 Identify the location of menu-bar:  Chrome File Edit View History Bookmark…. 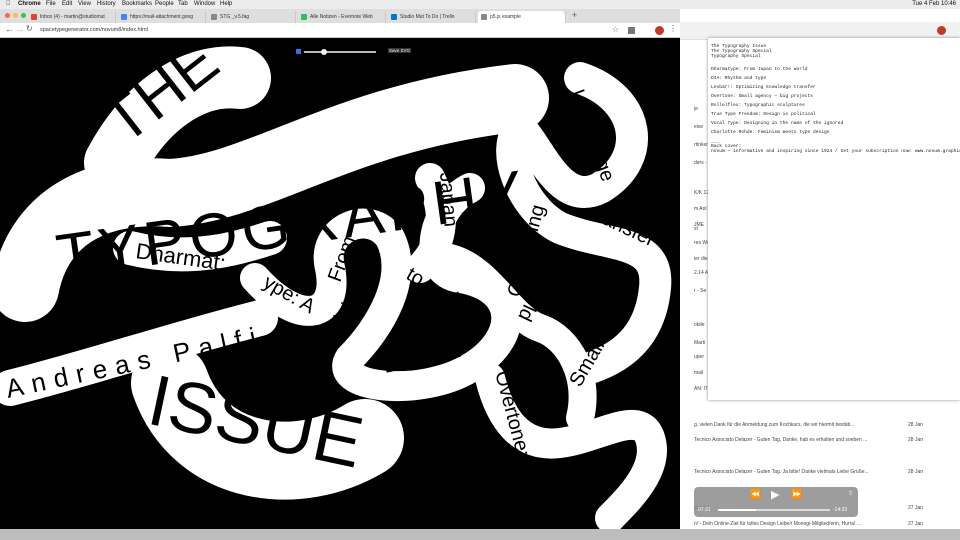
(480, 4).